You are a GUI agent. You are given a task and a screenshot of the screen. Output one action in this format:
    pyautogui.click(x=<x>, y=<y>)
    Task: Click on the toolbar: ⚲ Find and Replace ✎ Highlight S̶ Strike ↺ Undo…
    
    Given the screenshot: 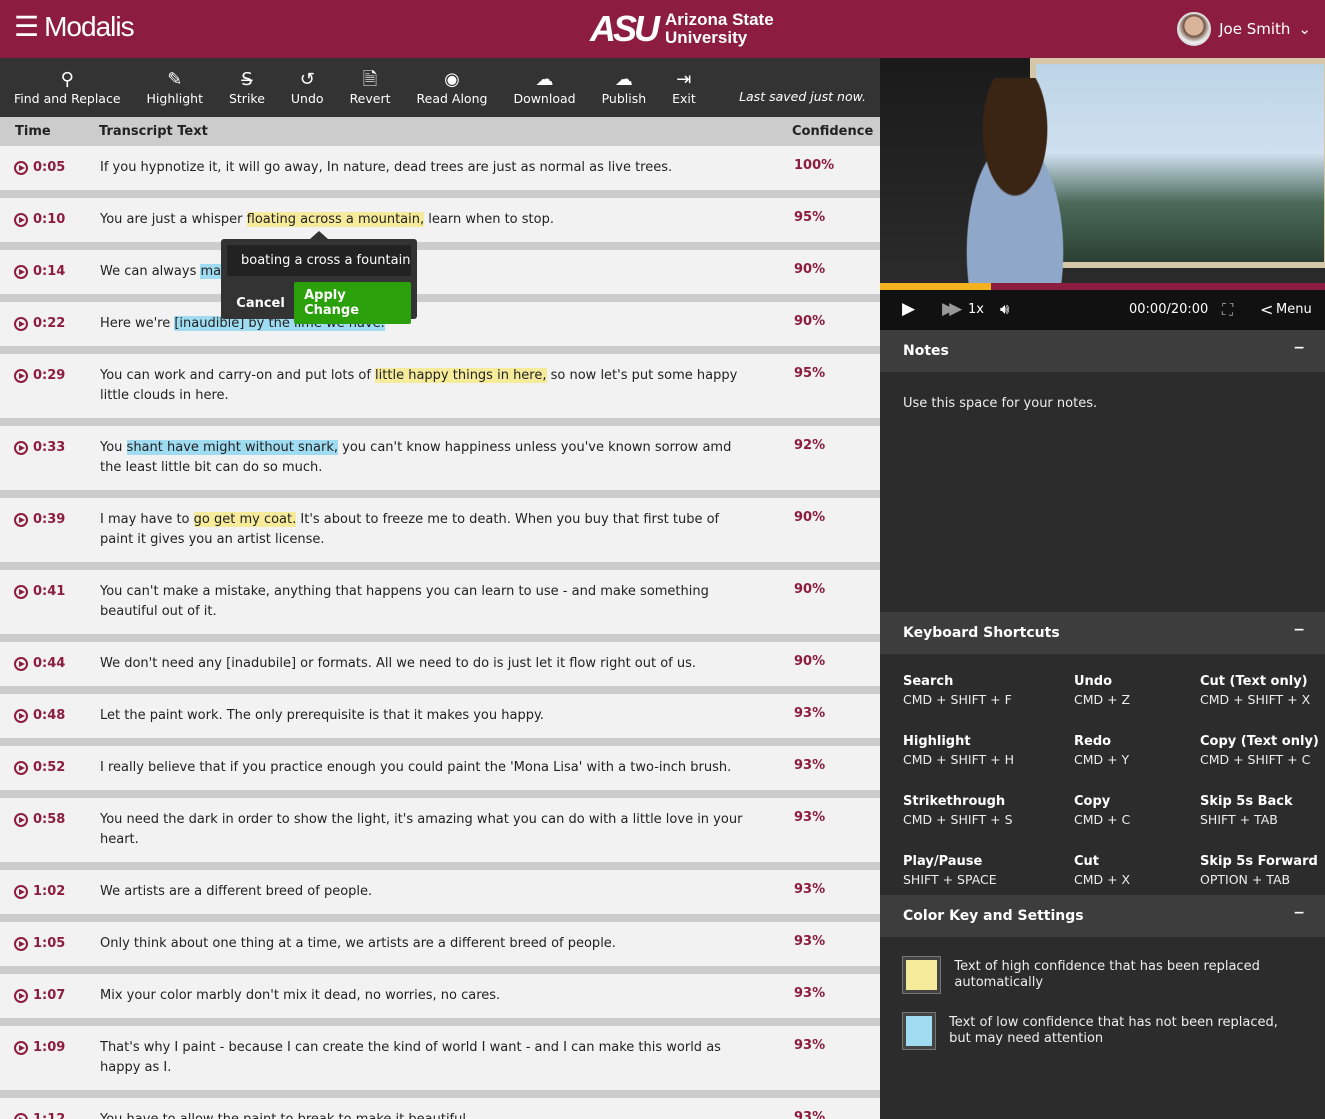 What is the action you would take?
    pyautogui.click(x=440, y=87)
    